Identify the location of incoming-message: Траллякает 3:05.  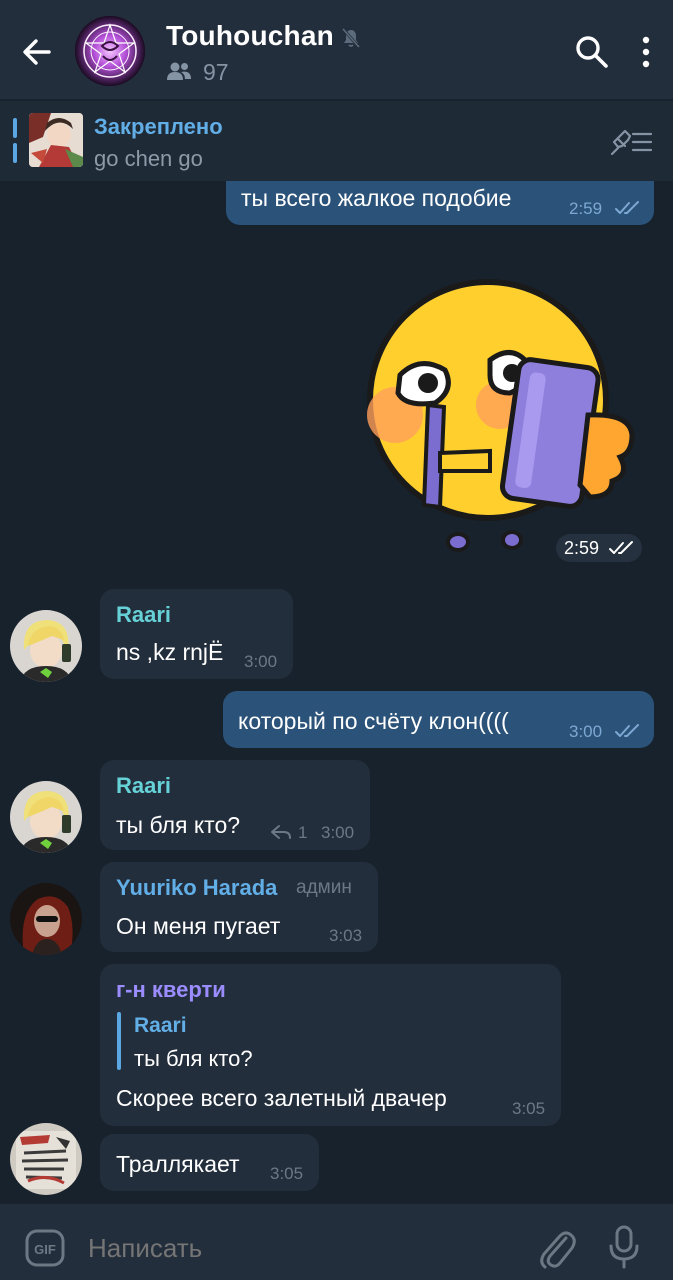
(209, 1162).